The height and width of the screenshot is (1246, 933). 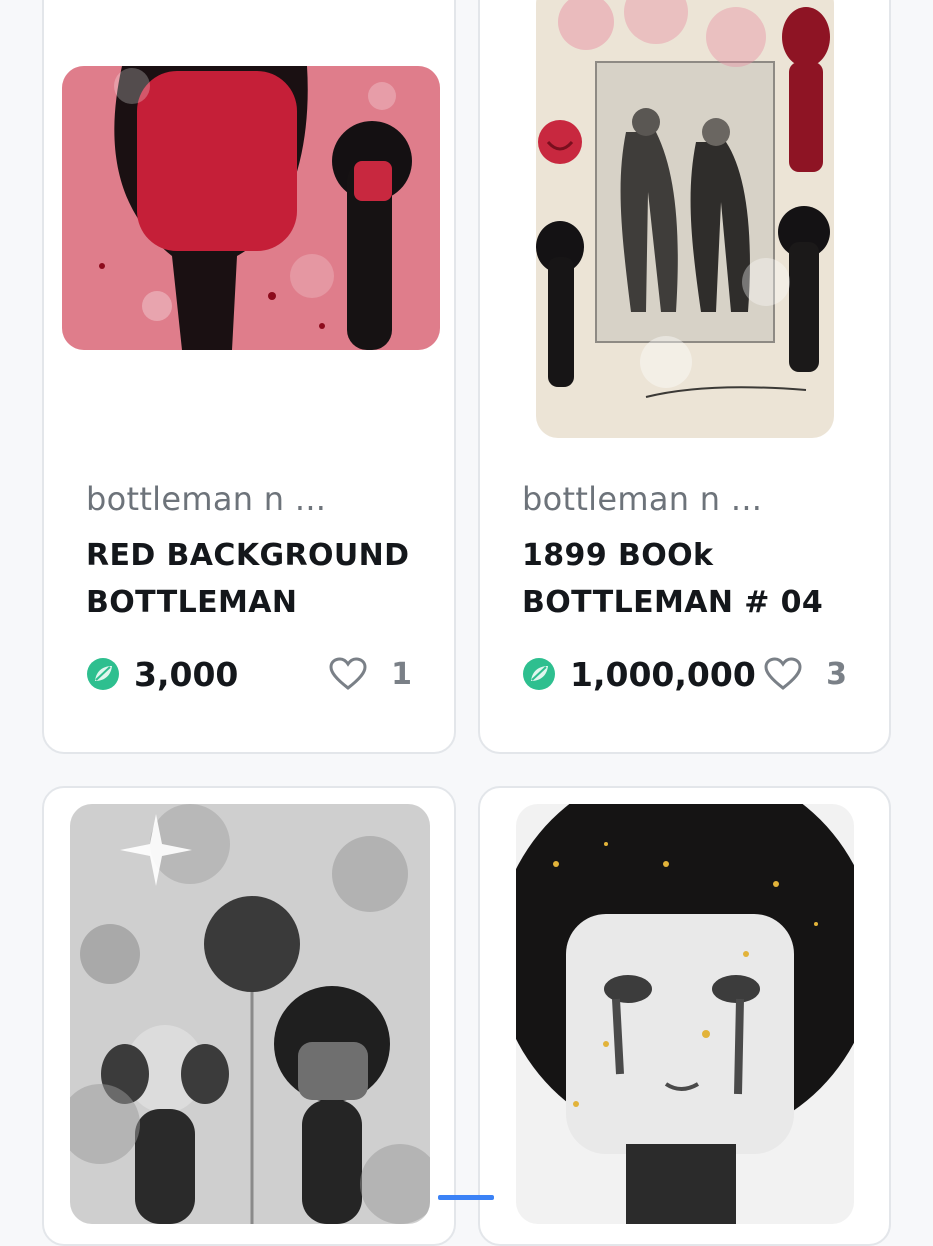 What do you see at coordinates (370, 674) in the screenshot?
I see `like-button: 1` at bounding box center [370, 674].